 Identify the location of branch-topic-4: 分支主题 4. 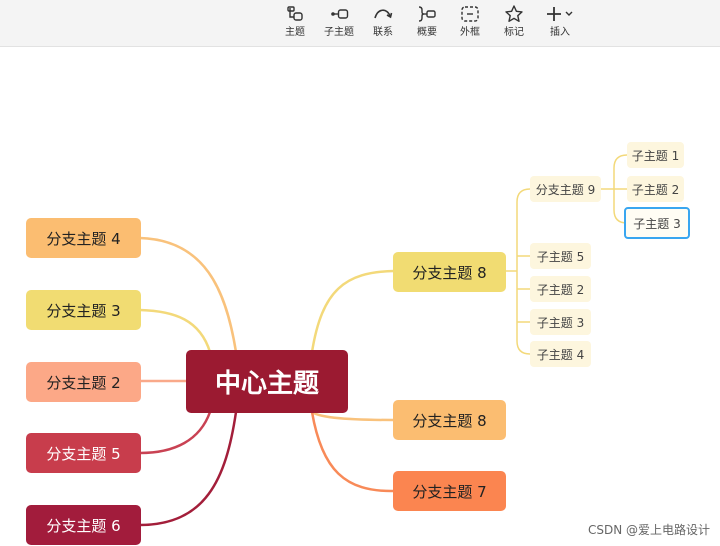
(83, 238).